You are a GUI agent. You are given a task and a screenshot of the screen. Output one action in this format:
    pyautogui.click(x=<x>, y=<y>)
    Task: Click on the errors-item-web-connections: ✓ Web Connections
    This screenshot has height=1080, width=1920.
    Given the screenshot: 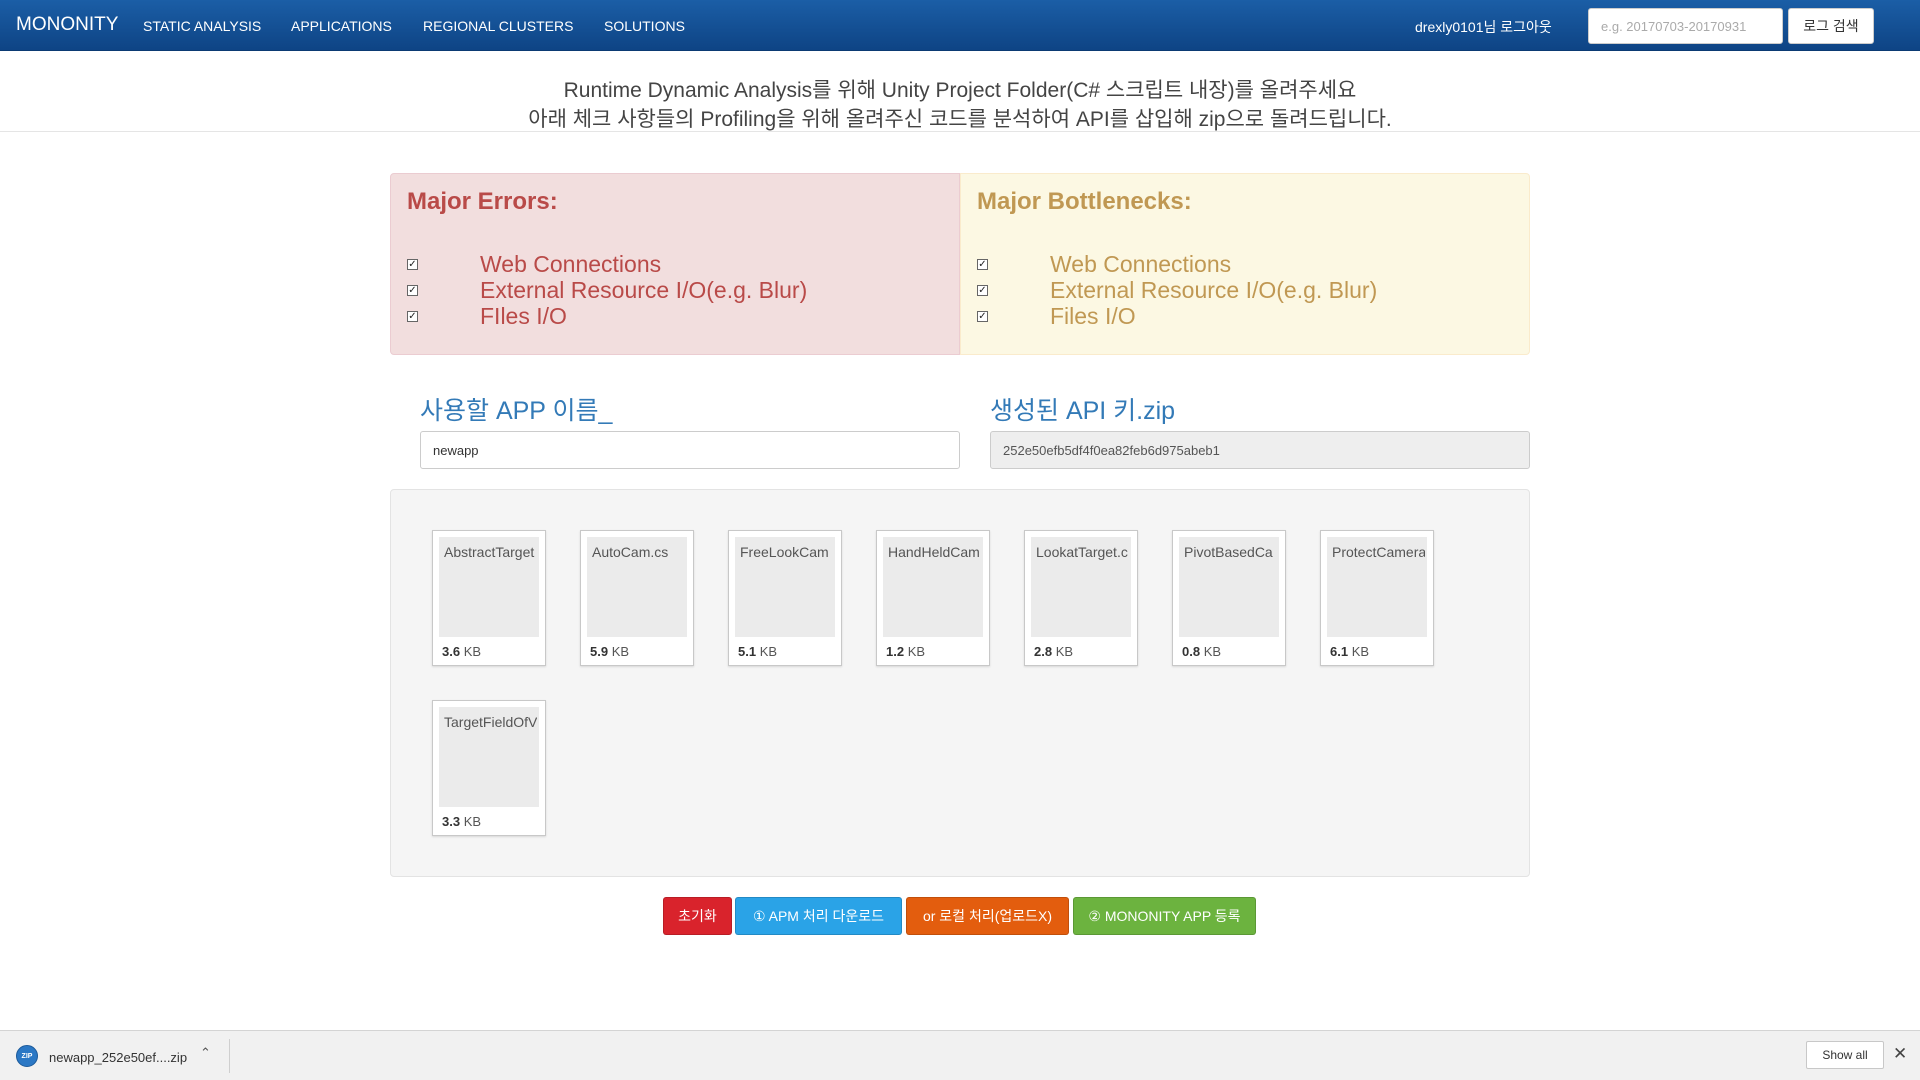 What is the action you would take?
    pyautogui.click(x=534, y=264)
    